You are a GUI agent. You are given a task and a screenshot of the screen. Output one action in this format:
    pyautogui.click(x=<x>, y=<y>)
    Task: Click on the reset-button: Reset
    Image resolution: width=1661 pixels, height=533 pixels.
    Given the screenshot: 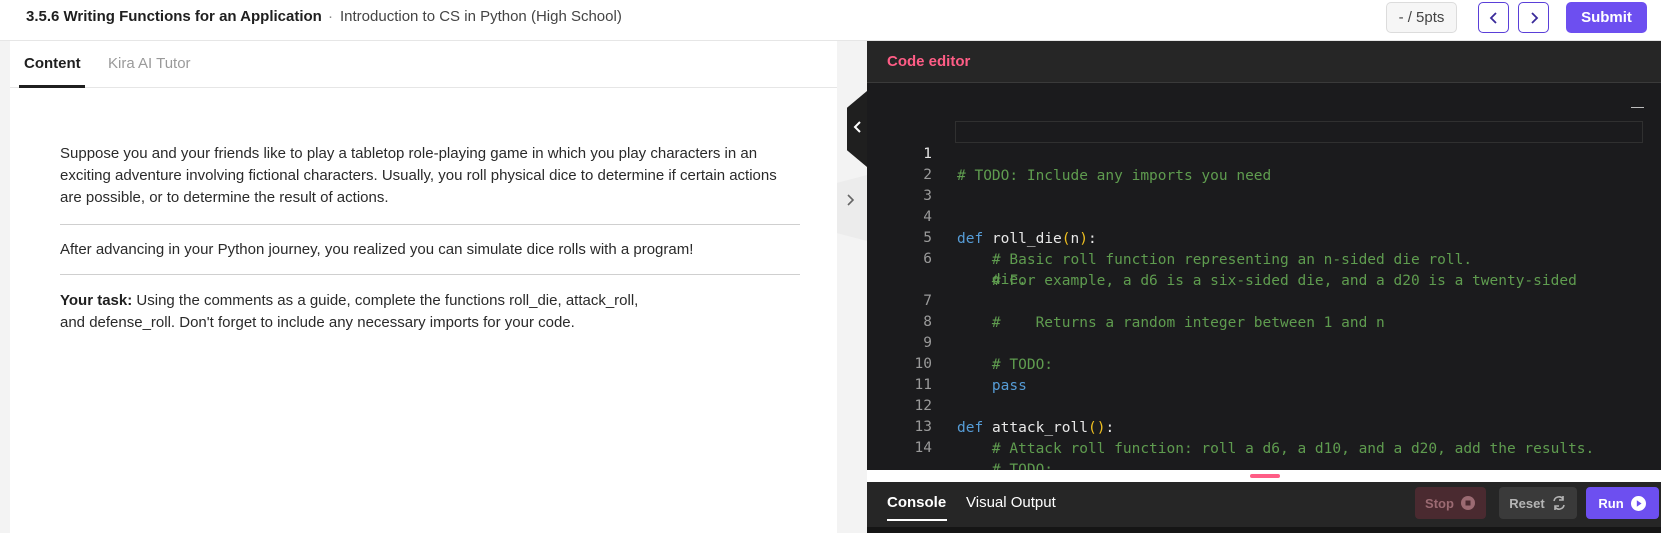 What is the action you would take?
    pyautogui.click(x=1538, y=503)
    